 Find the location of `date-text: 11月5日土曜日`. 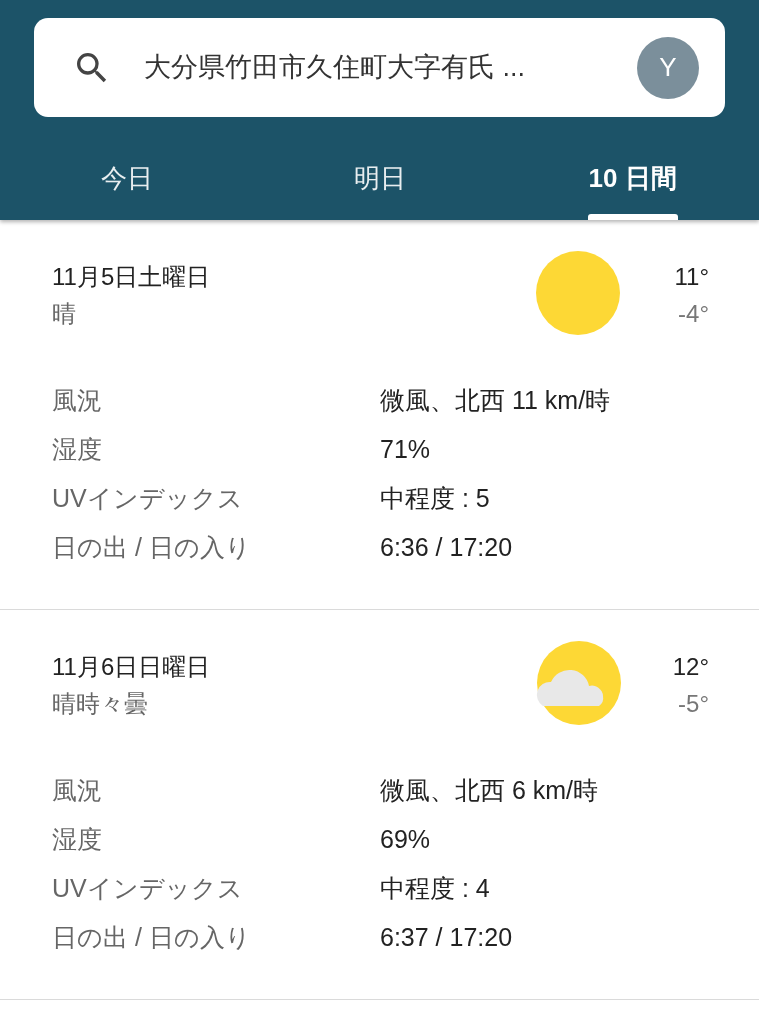

date-text: 11月5日土曜日 is located at coordinates (132, 277).